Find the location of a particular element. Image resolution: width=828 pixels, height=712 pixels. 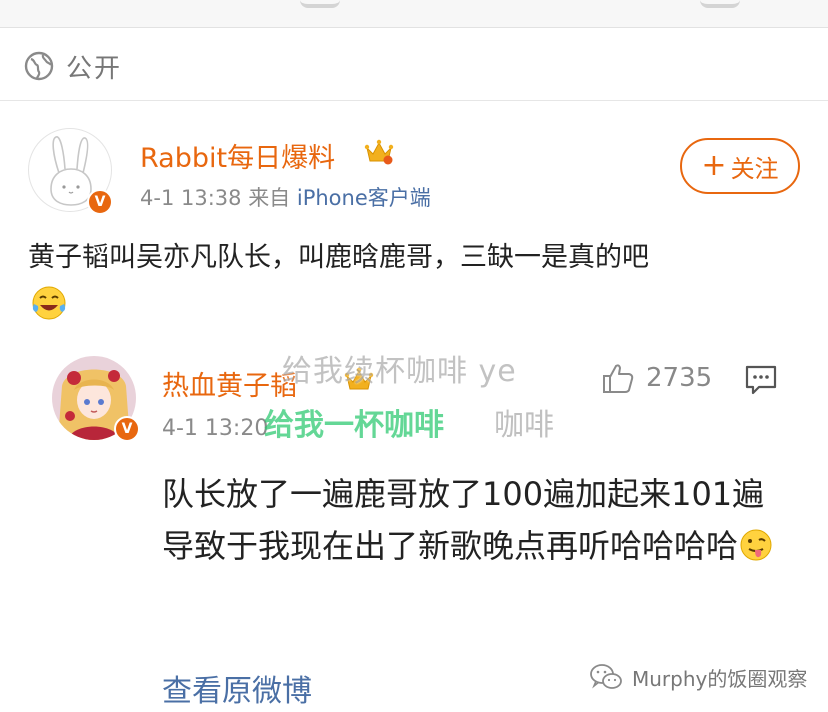

laughing-tears-emoji-icon is located at coordinates (49, 303).